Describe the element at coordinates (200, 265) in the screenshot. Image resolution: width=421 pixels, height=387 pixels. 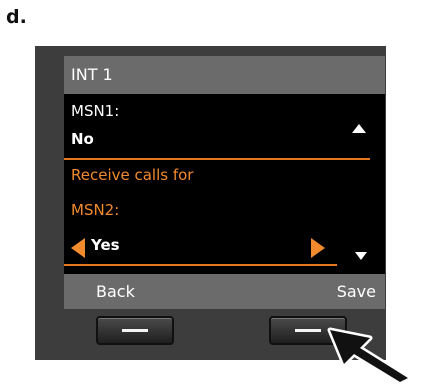
I see `selection-underline` at that location.